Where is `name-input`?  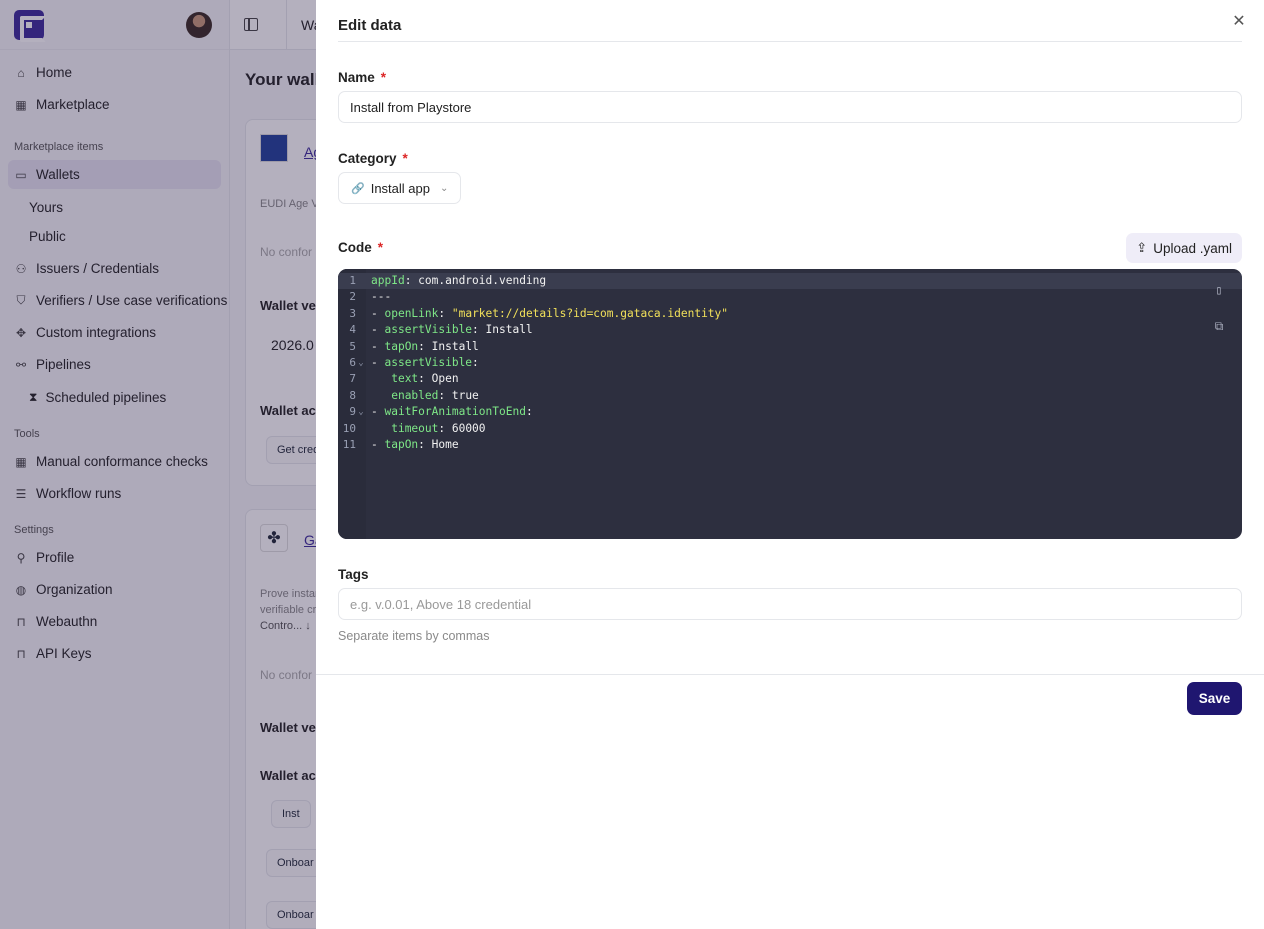
name-input is located at coordinates (790, 107).